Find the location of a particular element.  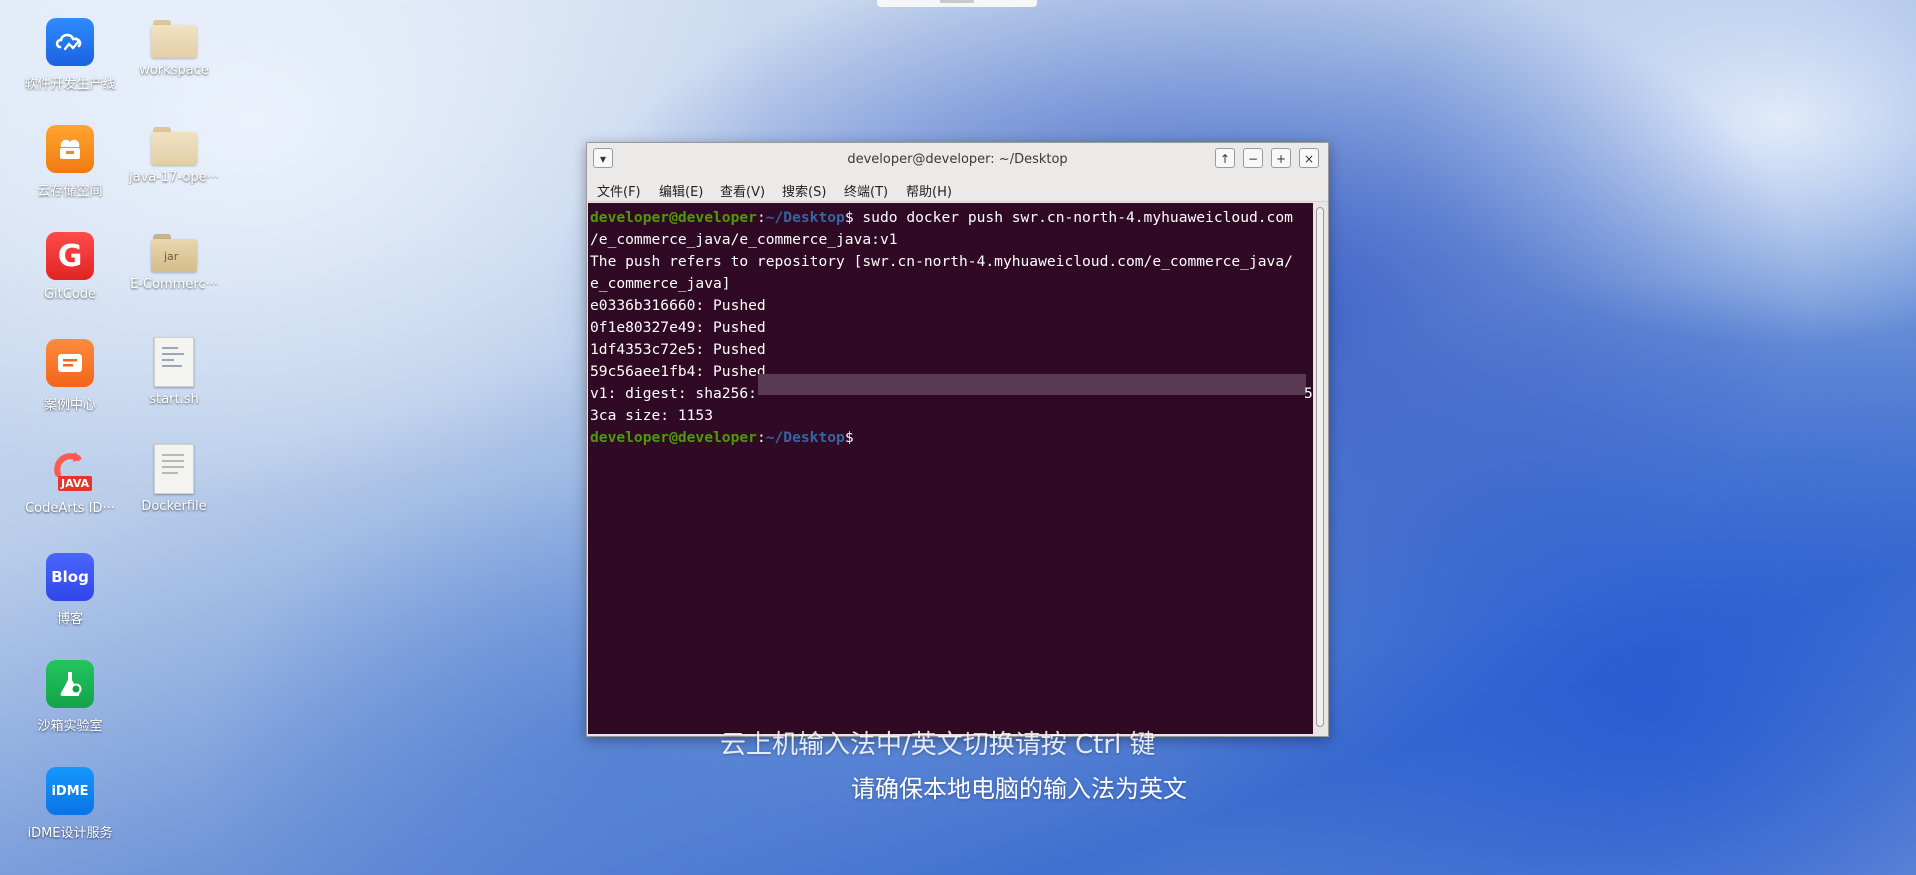

idme-glyph: iDME is located at coordinates (70, 791).